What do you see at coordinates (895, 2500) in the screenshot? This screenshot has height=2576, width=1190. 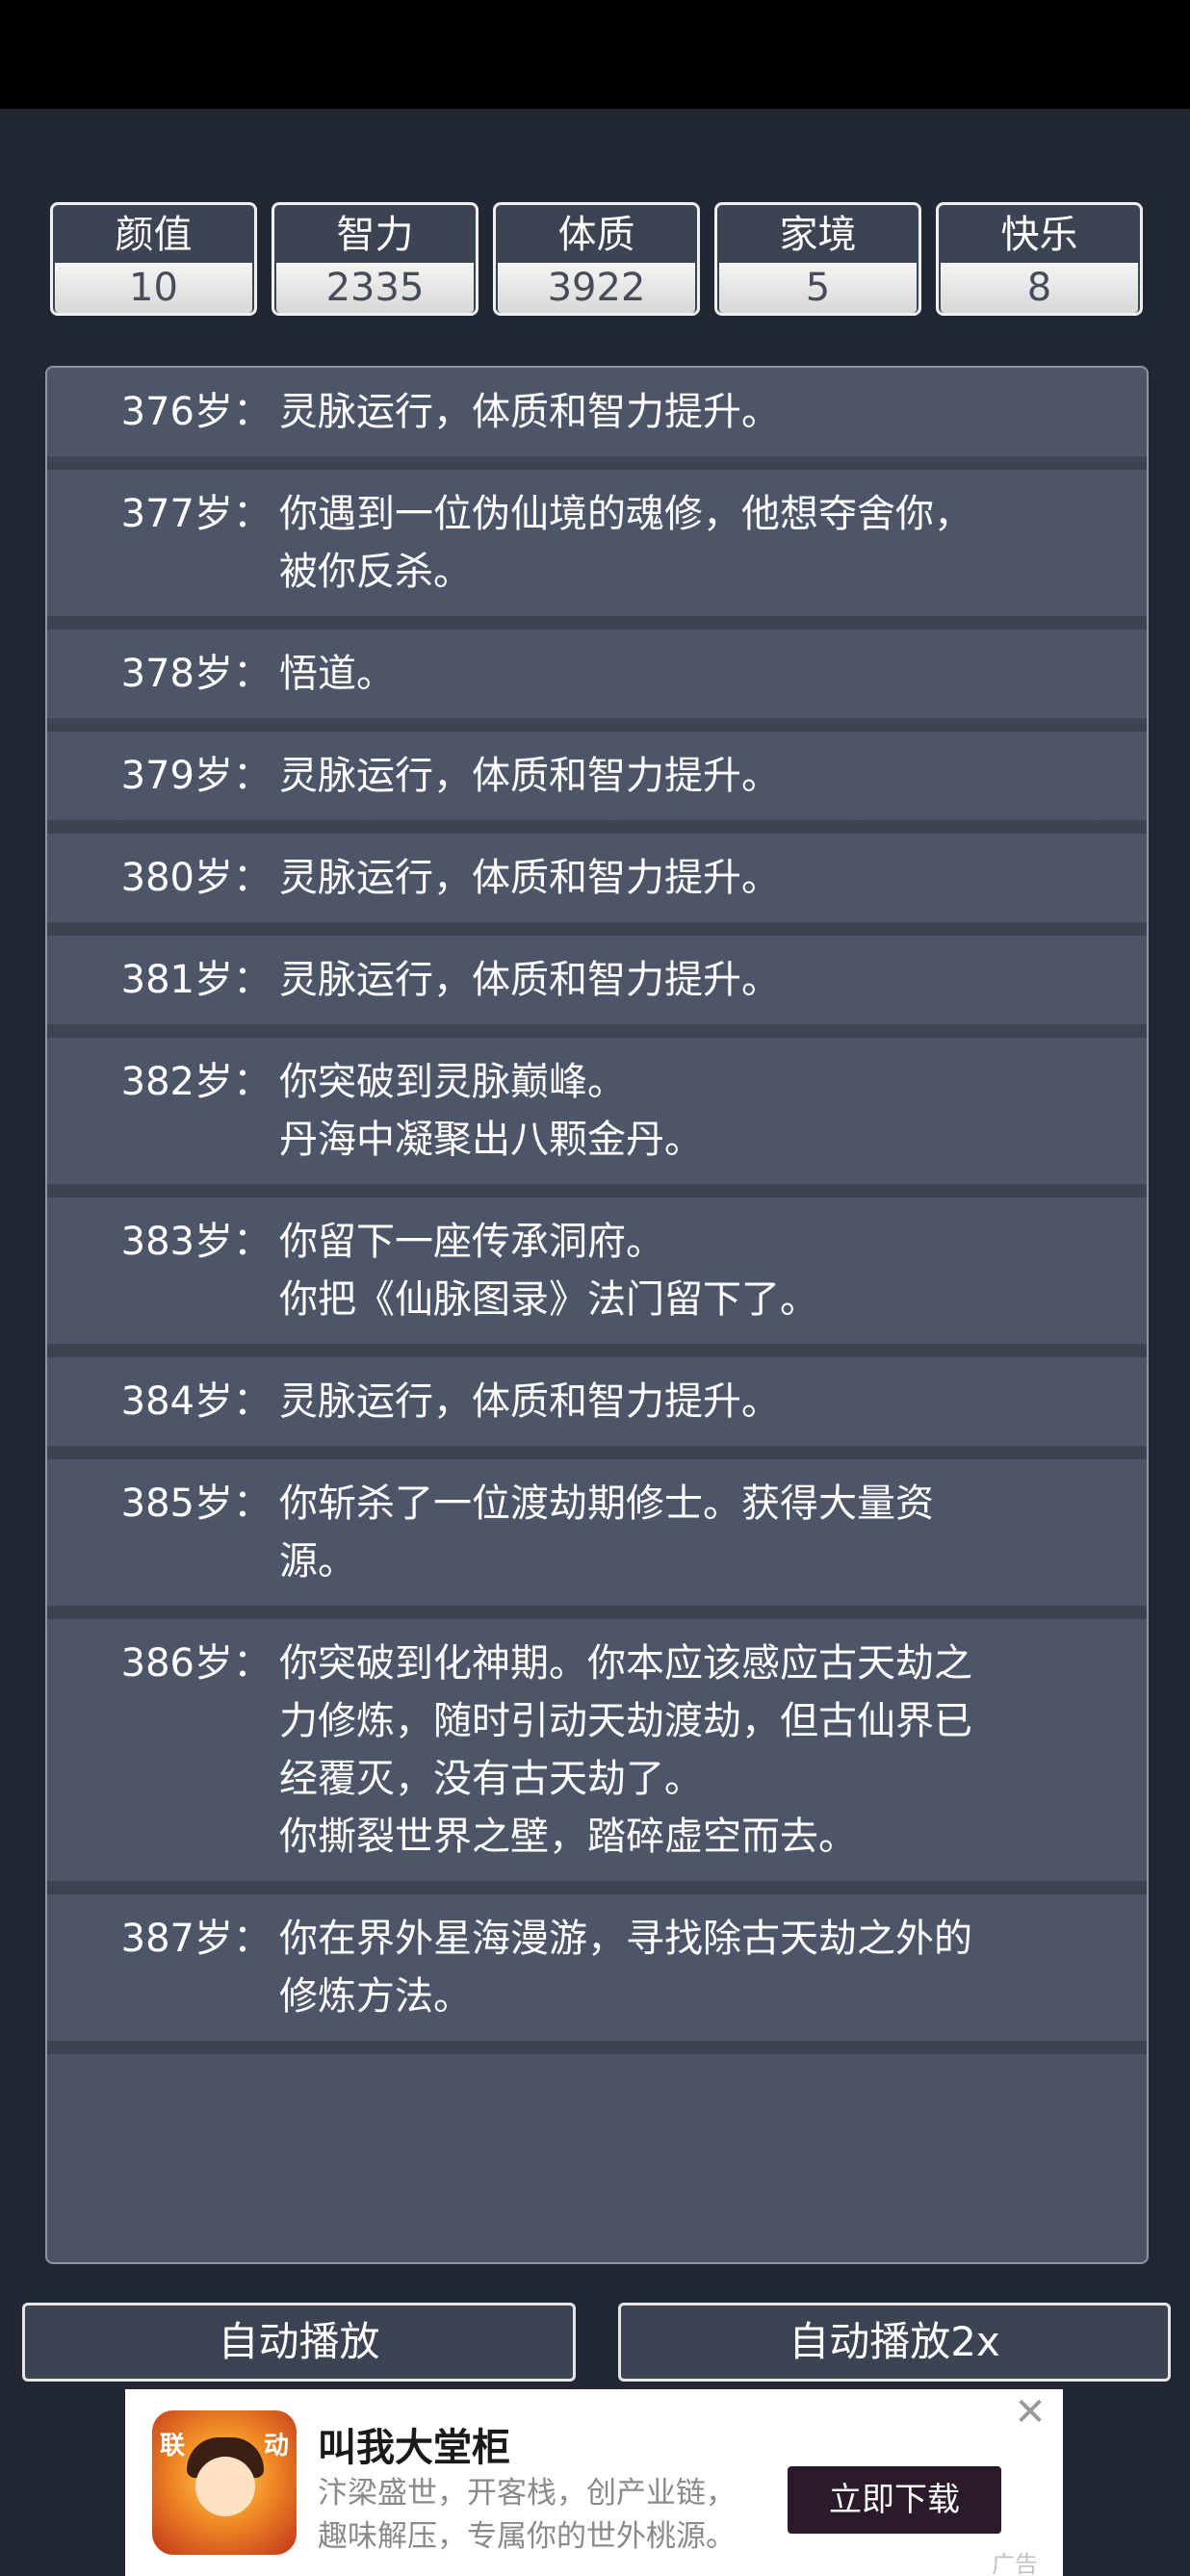 I see `download-button: 立即下载` at bounding box center [895, 2500].